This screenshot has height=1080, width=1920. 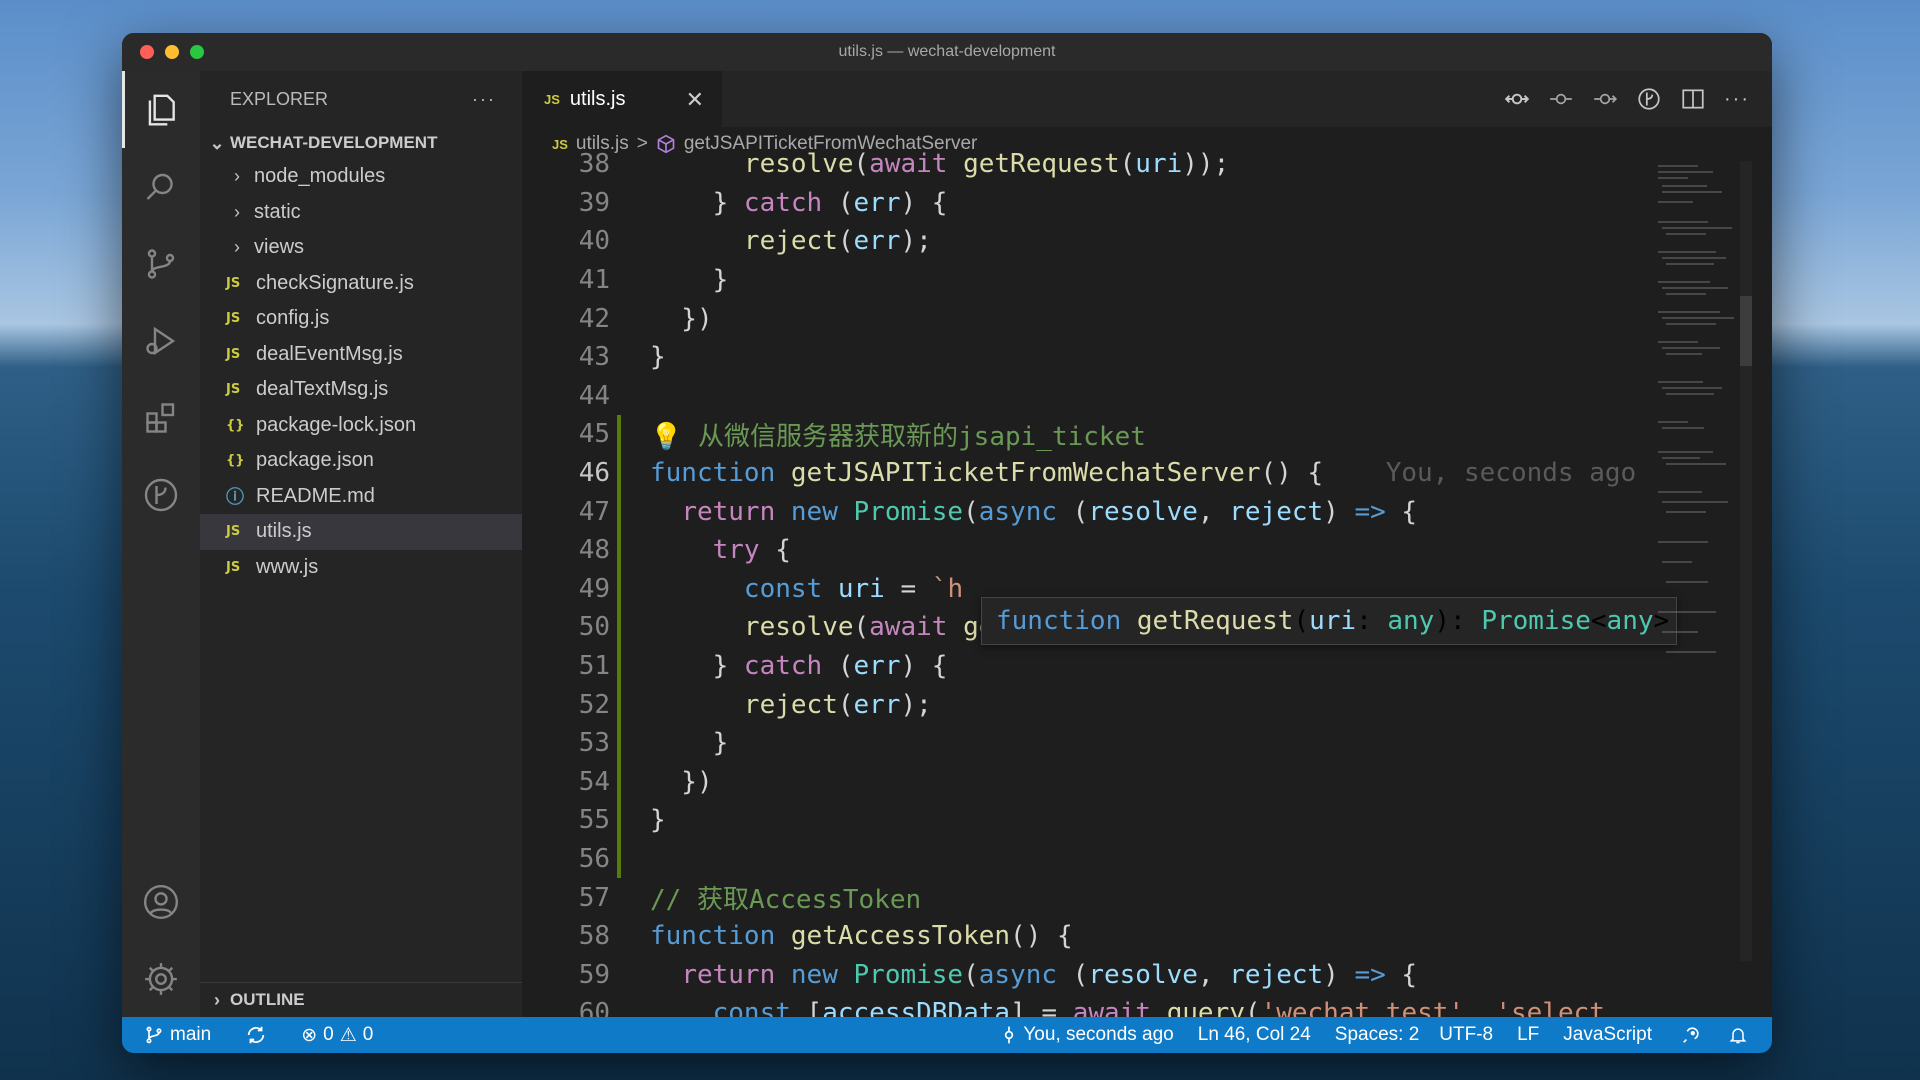 I want to click on close-tab-icon: ✕, so click(x=695, y=100).